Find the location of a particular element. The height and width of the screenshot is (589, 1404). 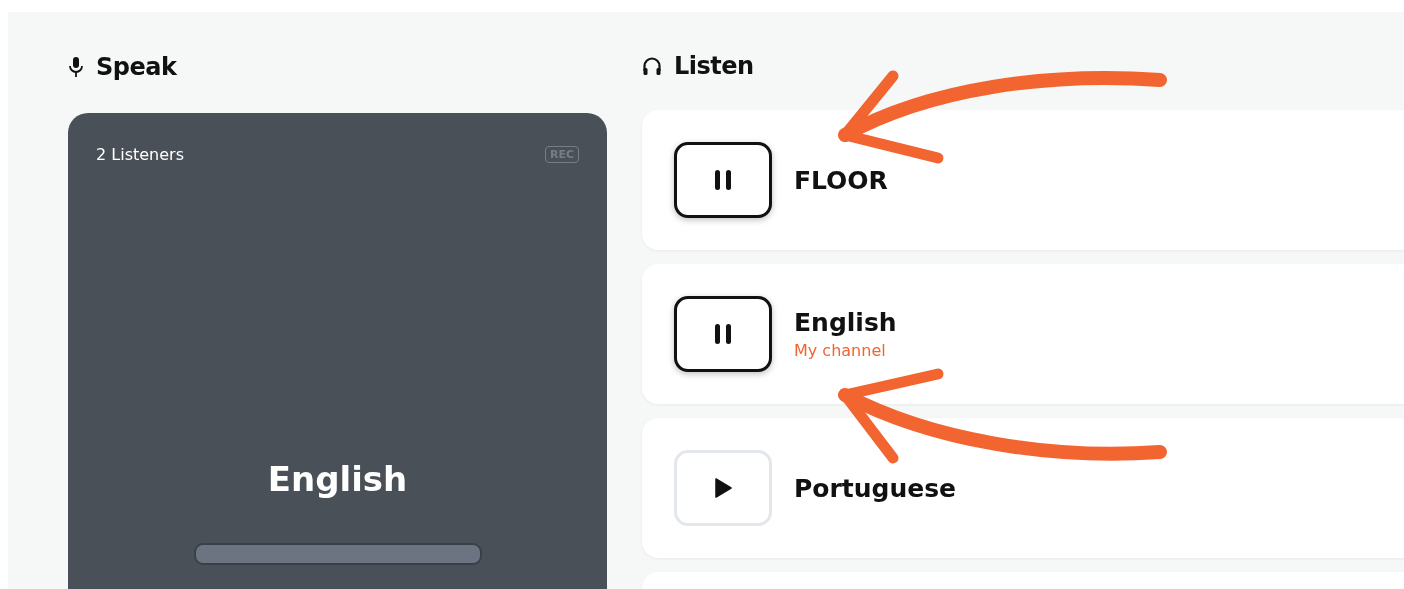

section-title: Speak is located at coordinates (136, 67).